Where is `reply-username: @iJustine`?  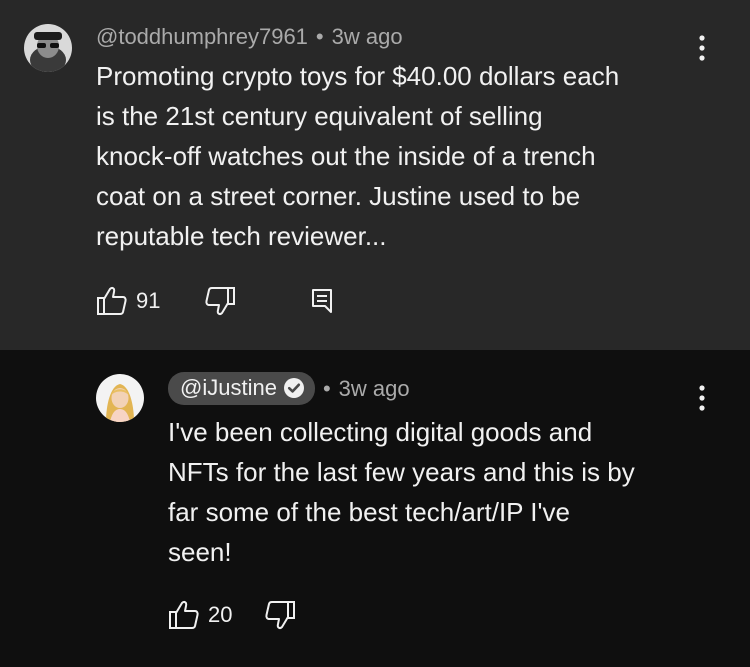
reply-username: @iJustine is located at coordinates (228, 387).